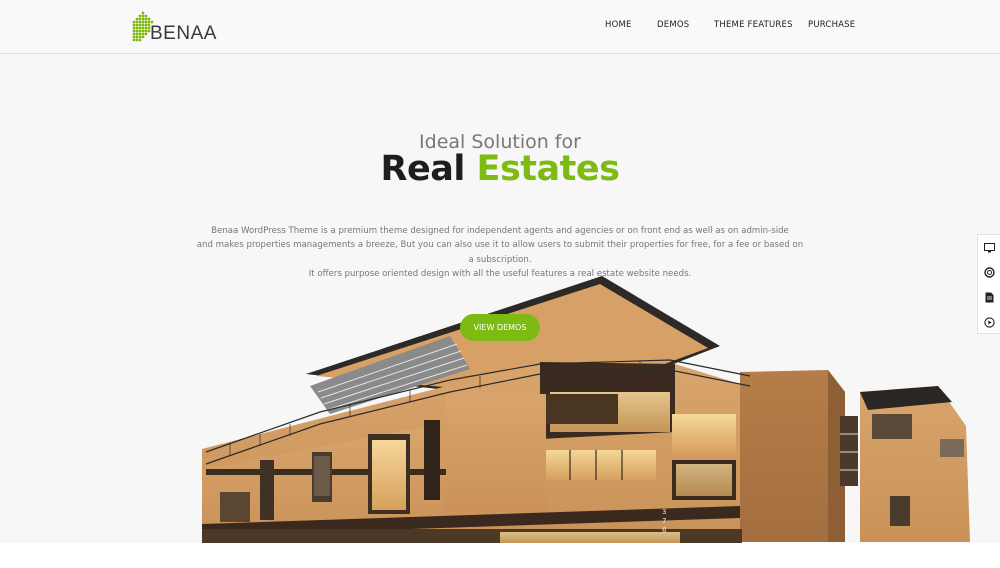  I want to click on side-toolbar, so click(988, 284).